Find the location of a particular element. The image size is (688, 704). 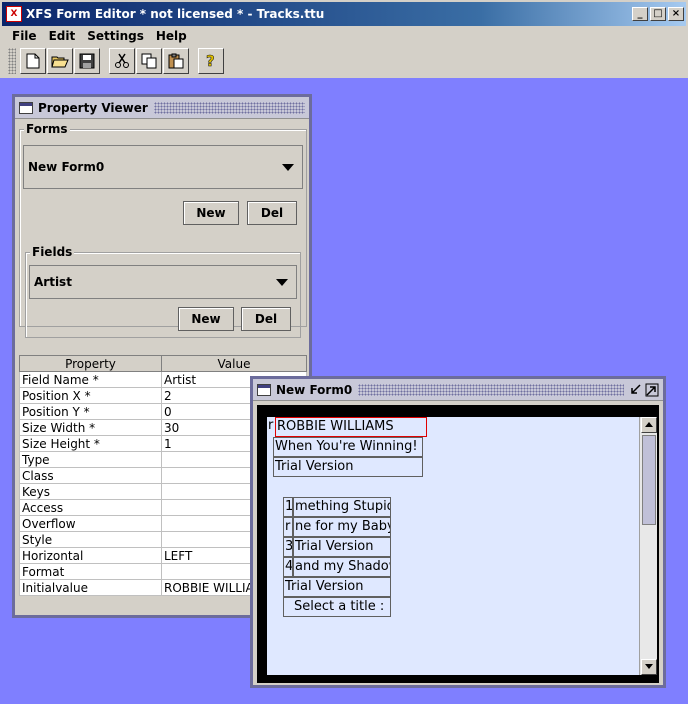

column-header-value: Value is located at coordinates (234, 363).